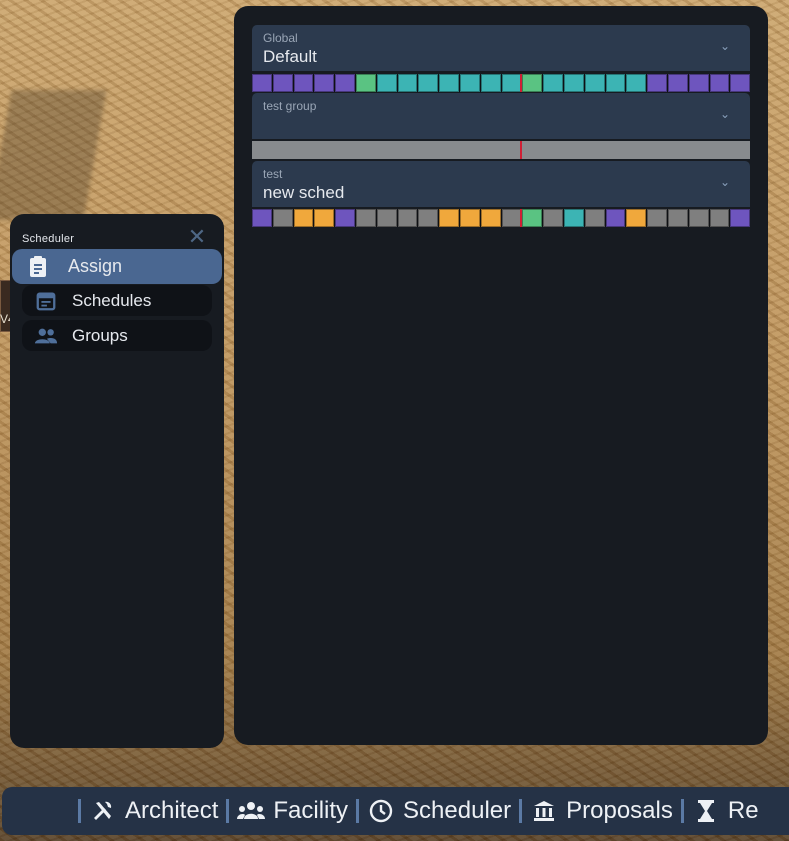  I want to click on schedule-group-label: test, so click(273, 174).